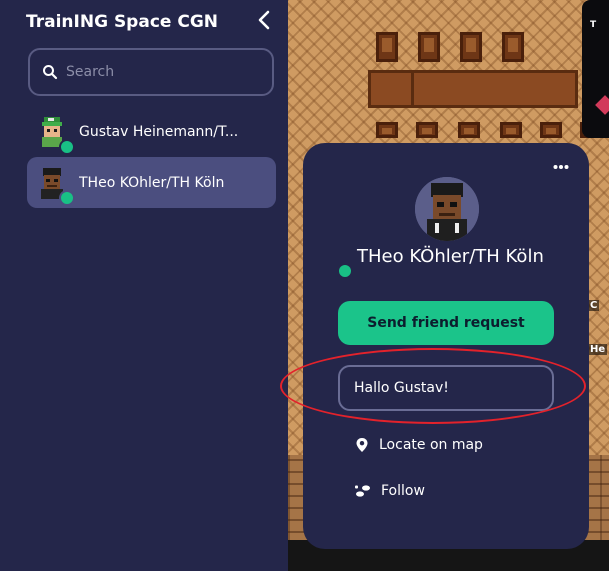 The image size is (609, 571). I want to click on footsteps-icon, so click(362, 491).